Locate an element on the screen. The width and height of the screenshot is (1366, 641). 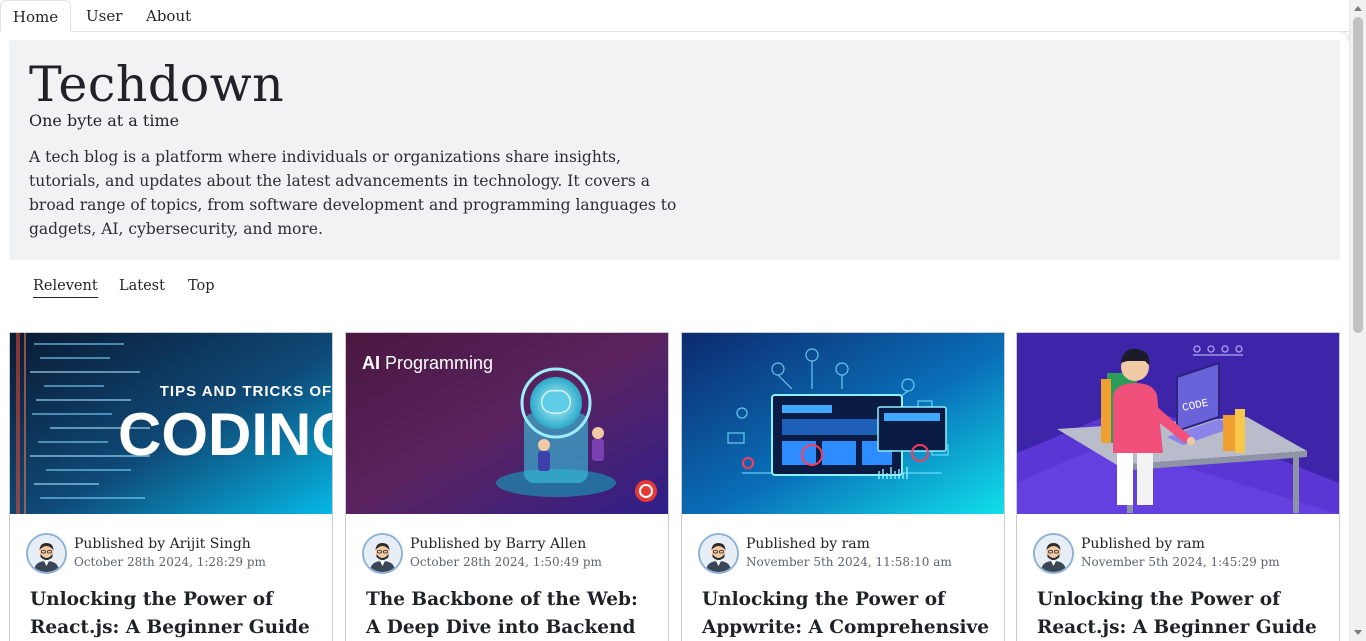
post-date: November 5th 2024, 11:58:10 am is located at coordinates (849, 562).